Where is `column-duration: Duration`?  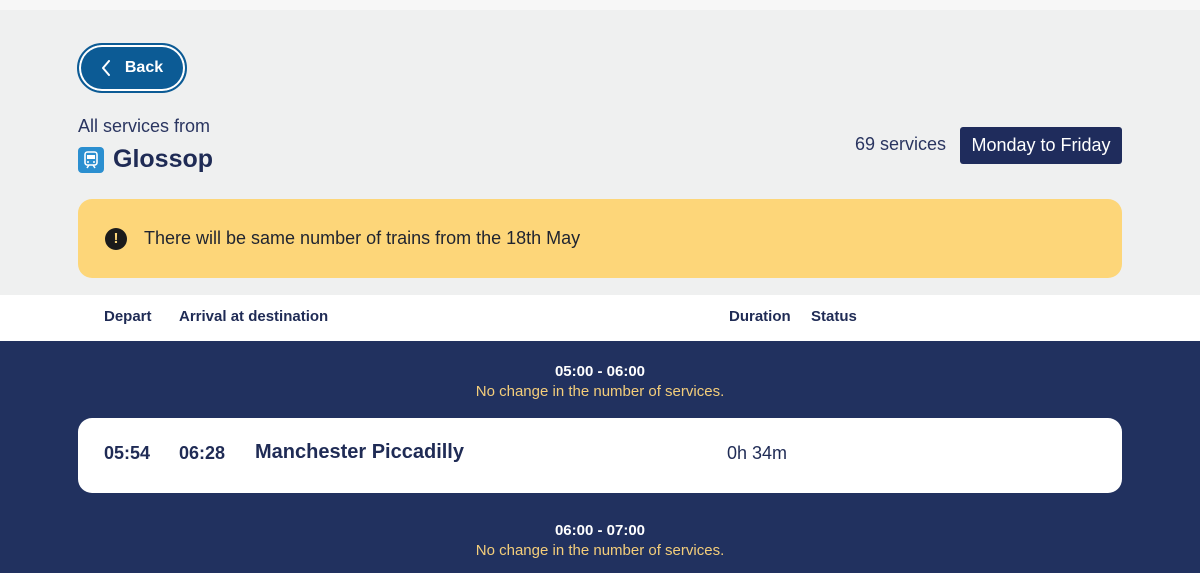 column-duration: Duration is located at coordinates (760, 316).